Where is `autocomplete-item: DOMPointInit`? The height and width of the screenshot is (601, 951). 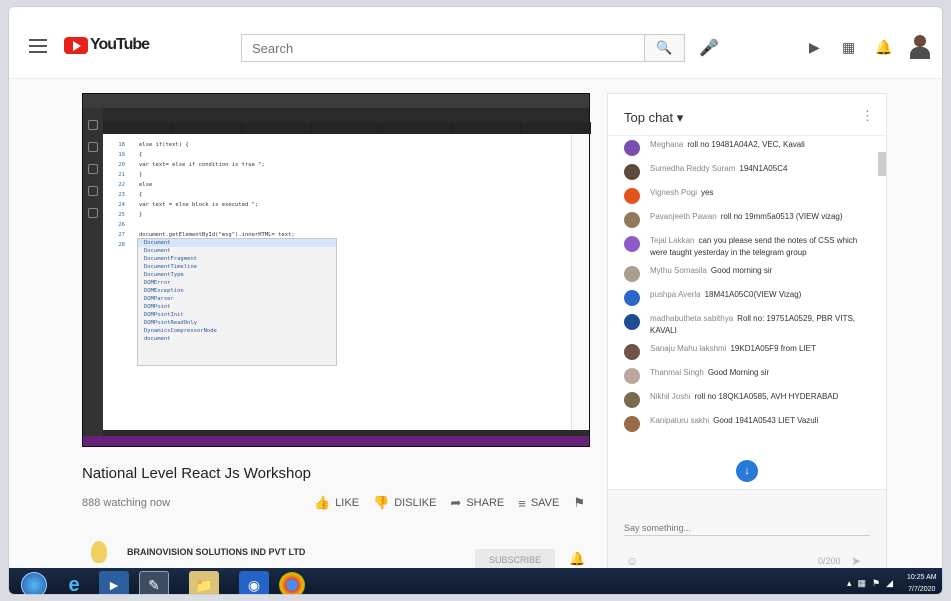 autocomplete-item: DOMPointInit is located at coordinates (164, 315).